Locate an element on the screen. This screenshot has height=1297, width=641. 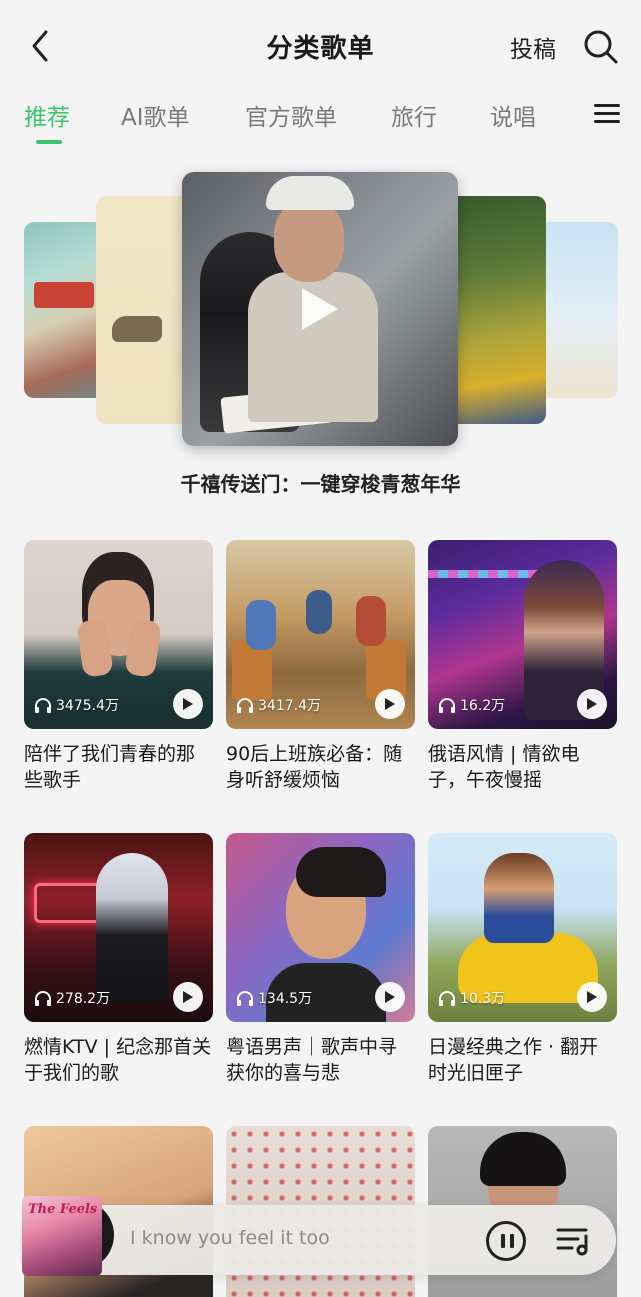
play-count: 10.3万 is located at coordinates (471, 998).